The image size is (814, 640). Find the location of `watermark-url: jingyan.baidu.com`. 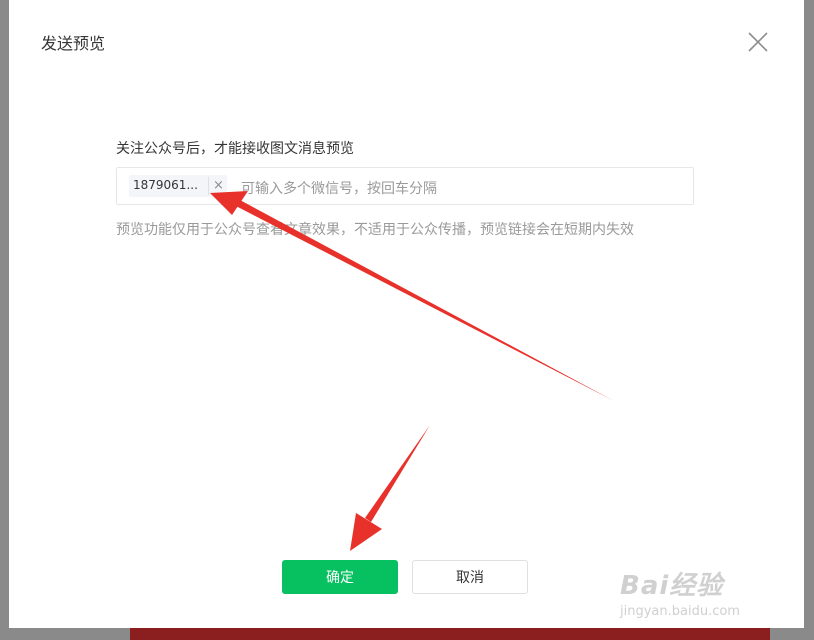

watermark-url: jingyan.baidu.com is located at coordinates (680, 611).